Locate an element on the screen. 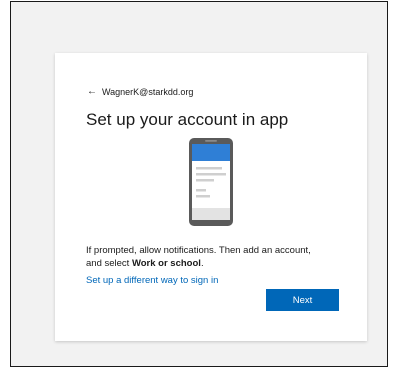  account-back-row: ← WagnerK@starkdd.org is located at coordinates (140, 91).